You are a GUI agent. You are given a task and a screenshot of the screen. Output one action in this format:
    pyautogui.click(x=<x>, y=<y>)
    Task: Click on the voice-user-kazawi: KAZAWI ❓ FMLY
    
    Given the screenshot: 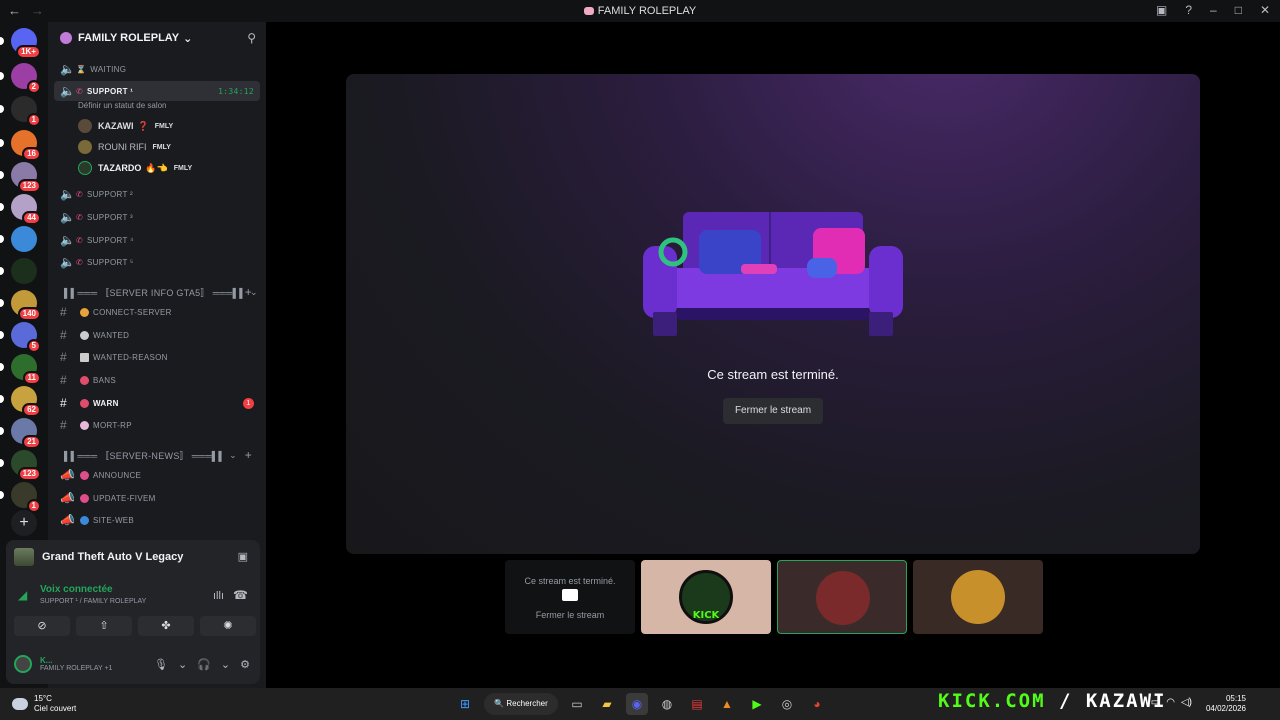 What is the action you would take?
    pyautogui.click(x=125, y=126)
    